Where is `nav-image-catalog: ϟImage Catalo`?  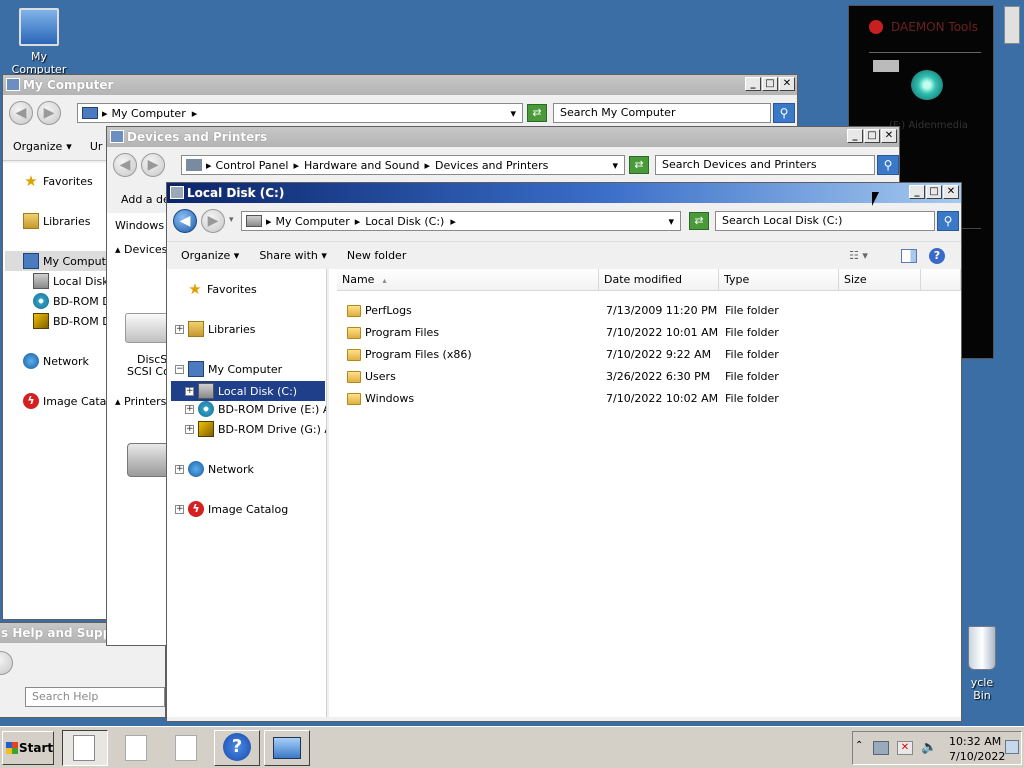 nav-image-catalog: ϟImage Catalo is located at coordinates (64, 401).